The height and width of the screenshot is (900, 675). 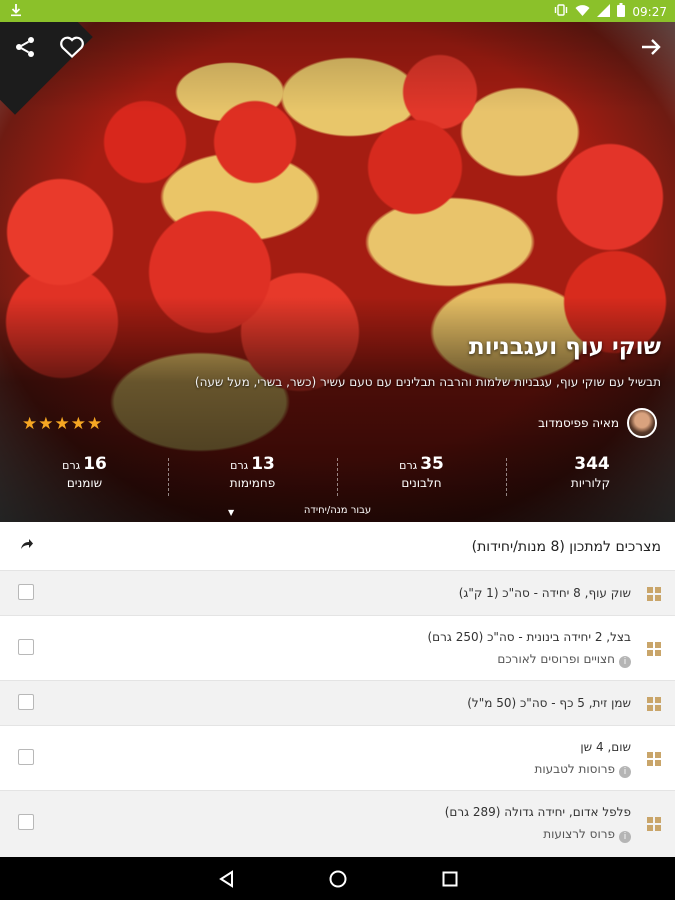 What do you see at coordinates (642, 423) in the screenshot?
I see `avatar` at bounding box center [642, 423].